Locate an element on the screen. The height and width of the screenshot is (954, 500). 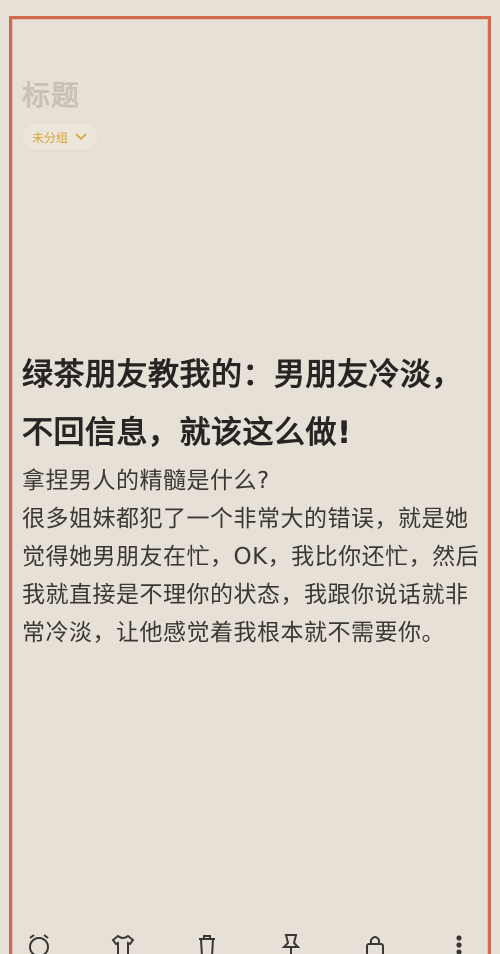
shirt-icon is located at coordinates (123, 943).